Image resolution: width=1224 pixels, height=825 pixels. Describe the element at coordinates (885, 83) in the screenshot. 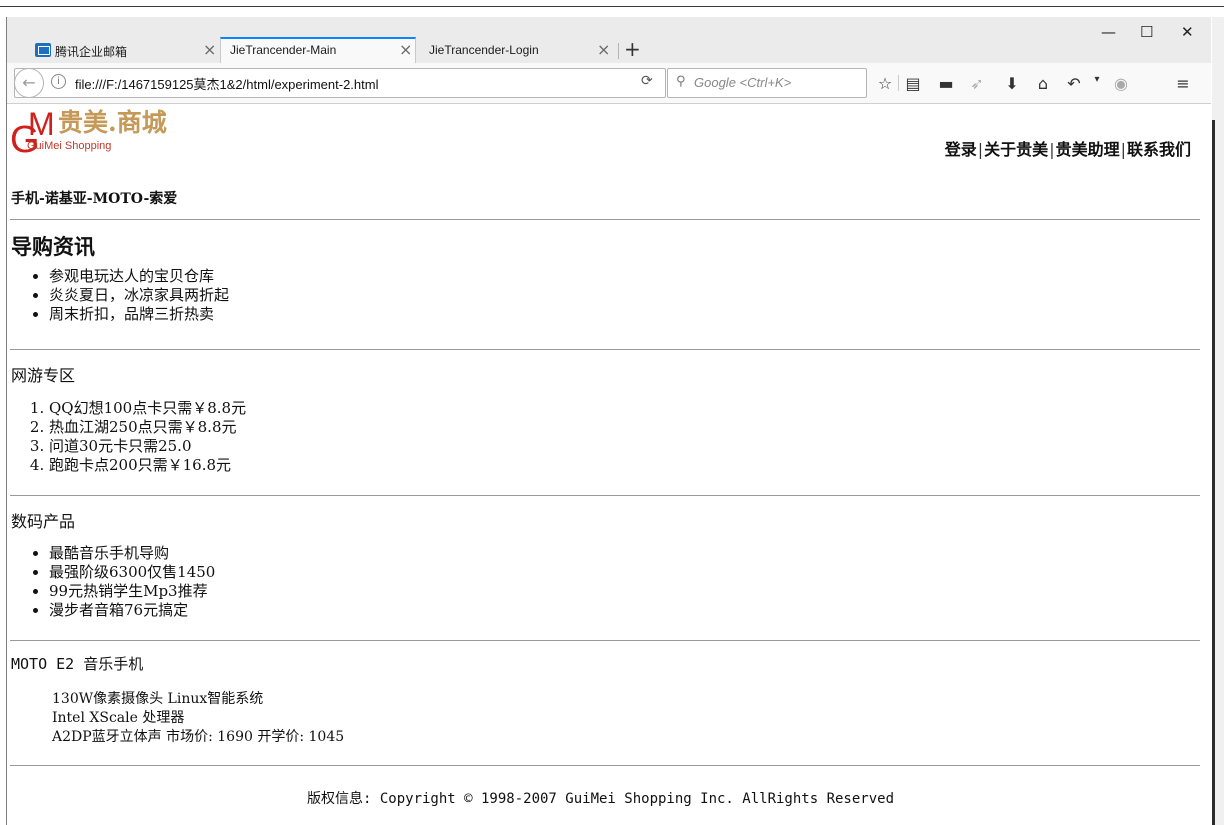

I see `bookmark-star-icon: ☆` at that location.